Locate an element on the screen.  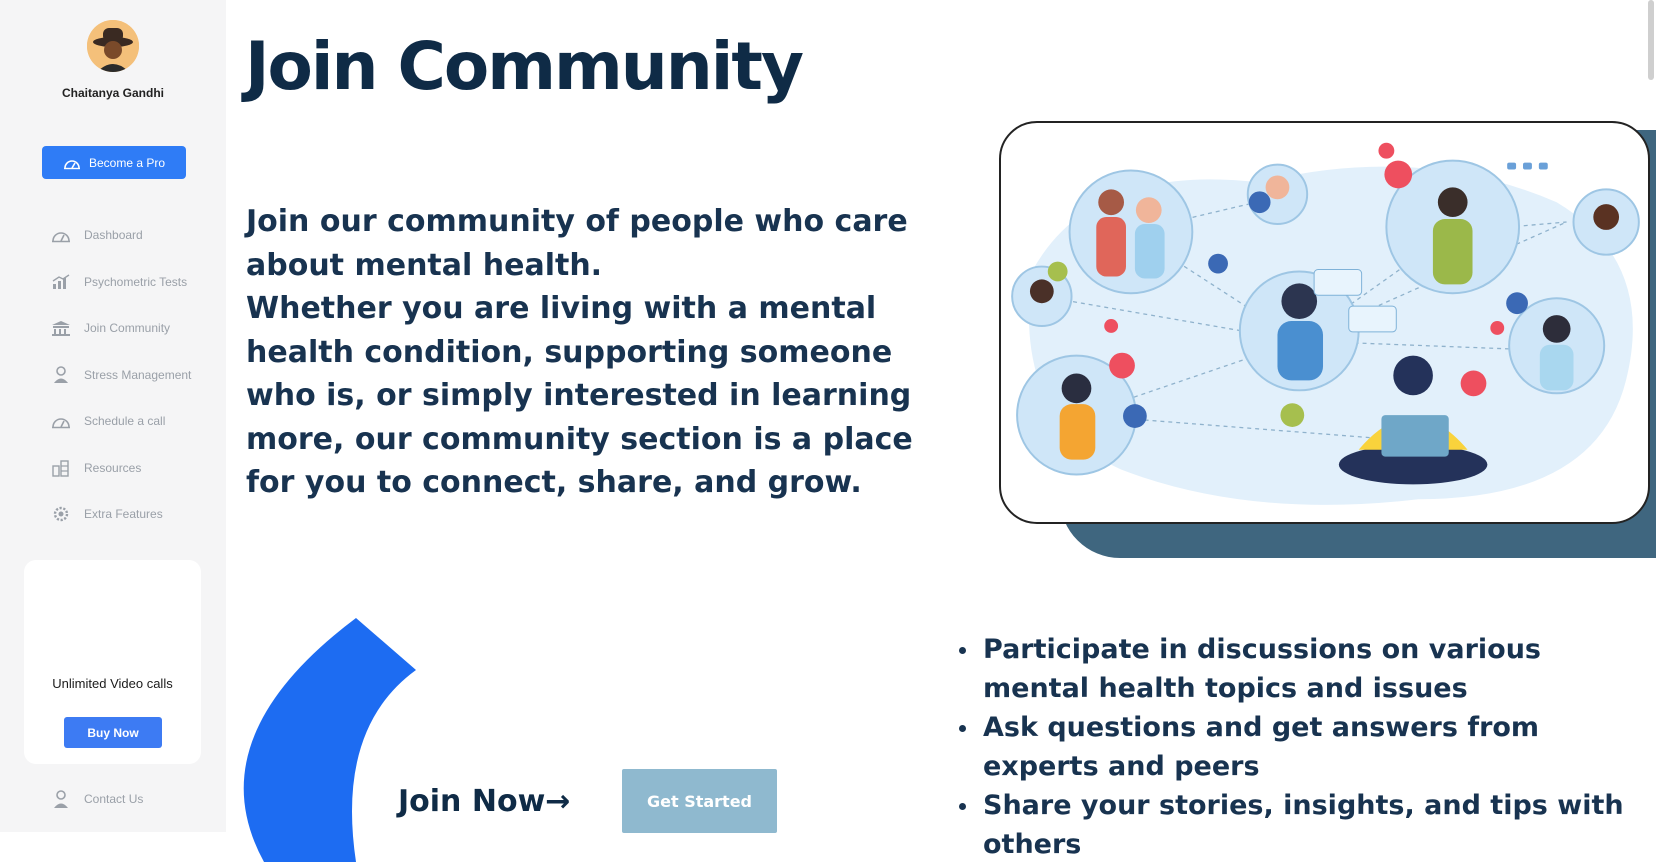
sidebar-item-label: Stress Management is located at coordinates (138, 374).